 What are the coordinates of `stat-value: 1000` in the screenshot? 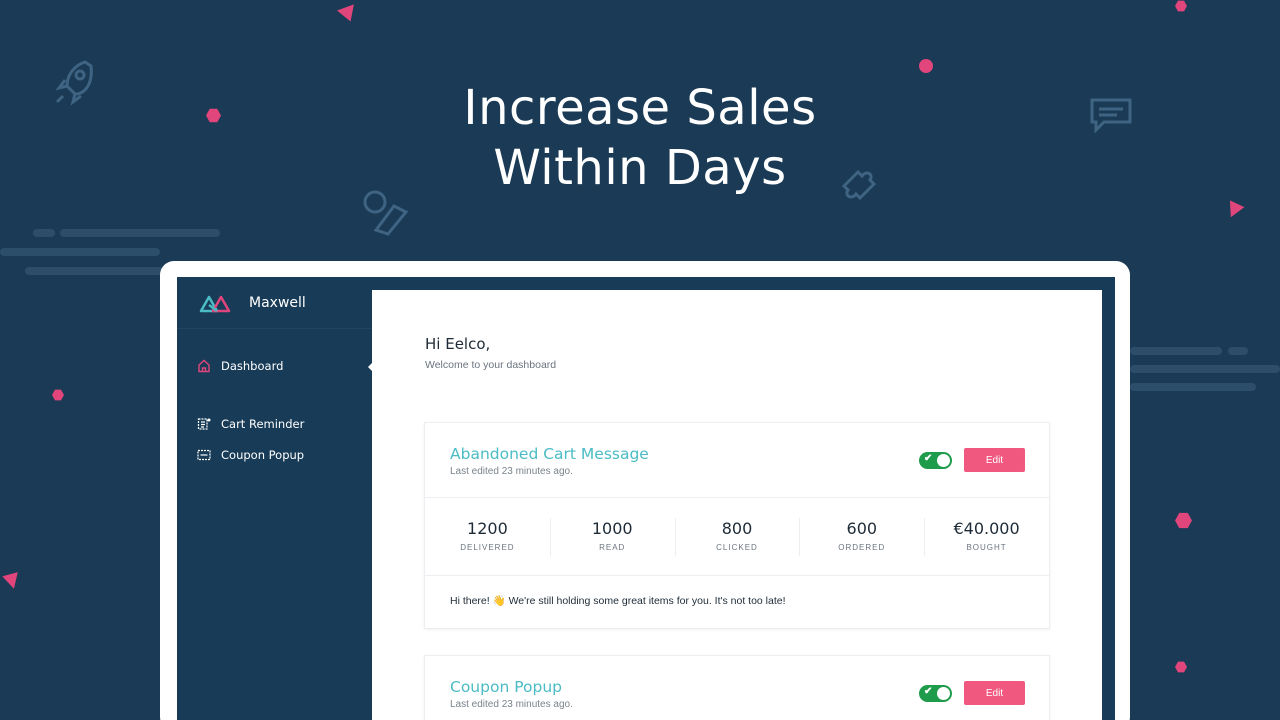 It's located at (612, 528).